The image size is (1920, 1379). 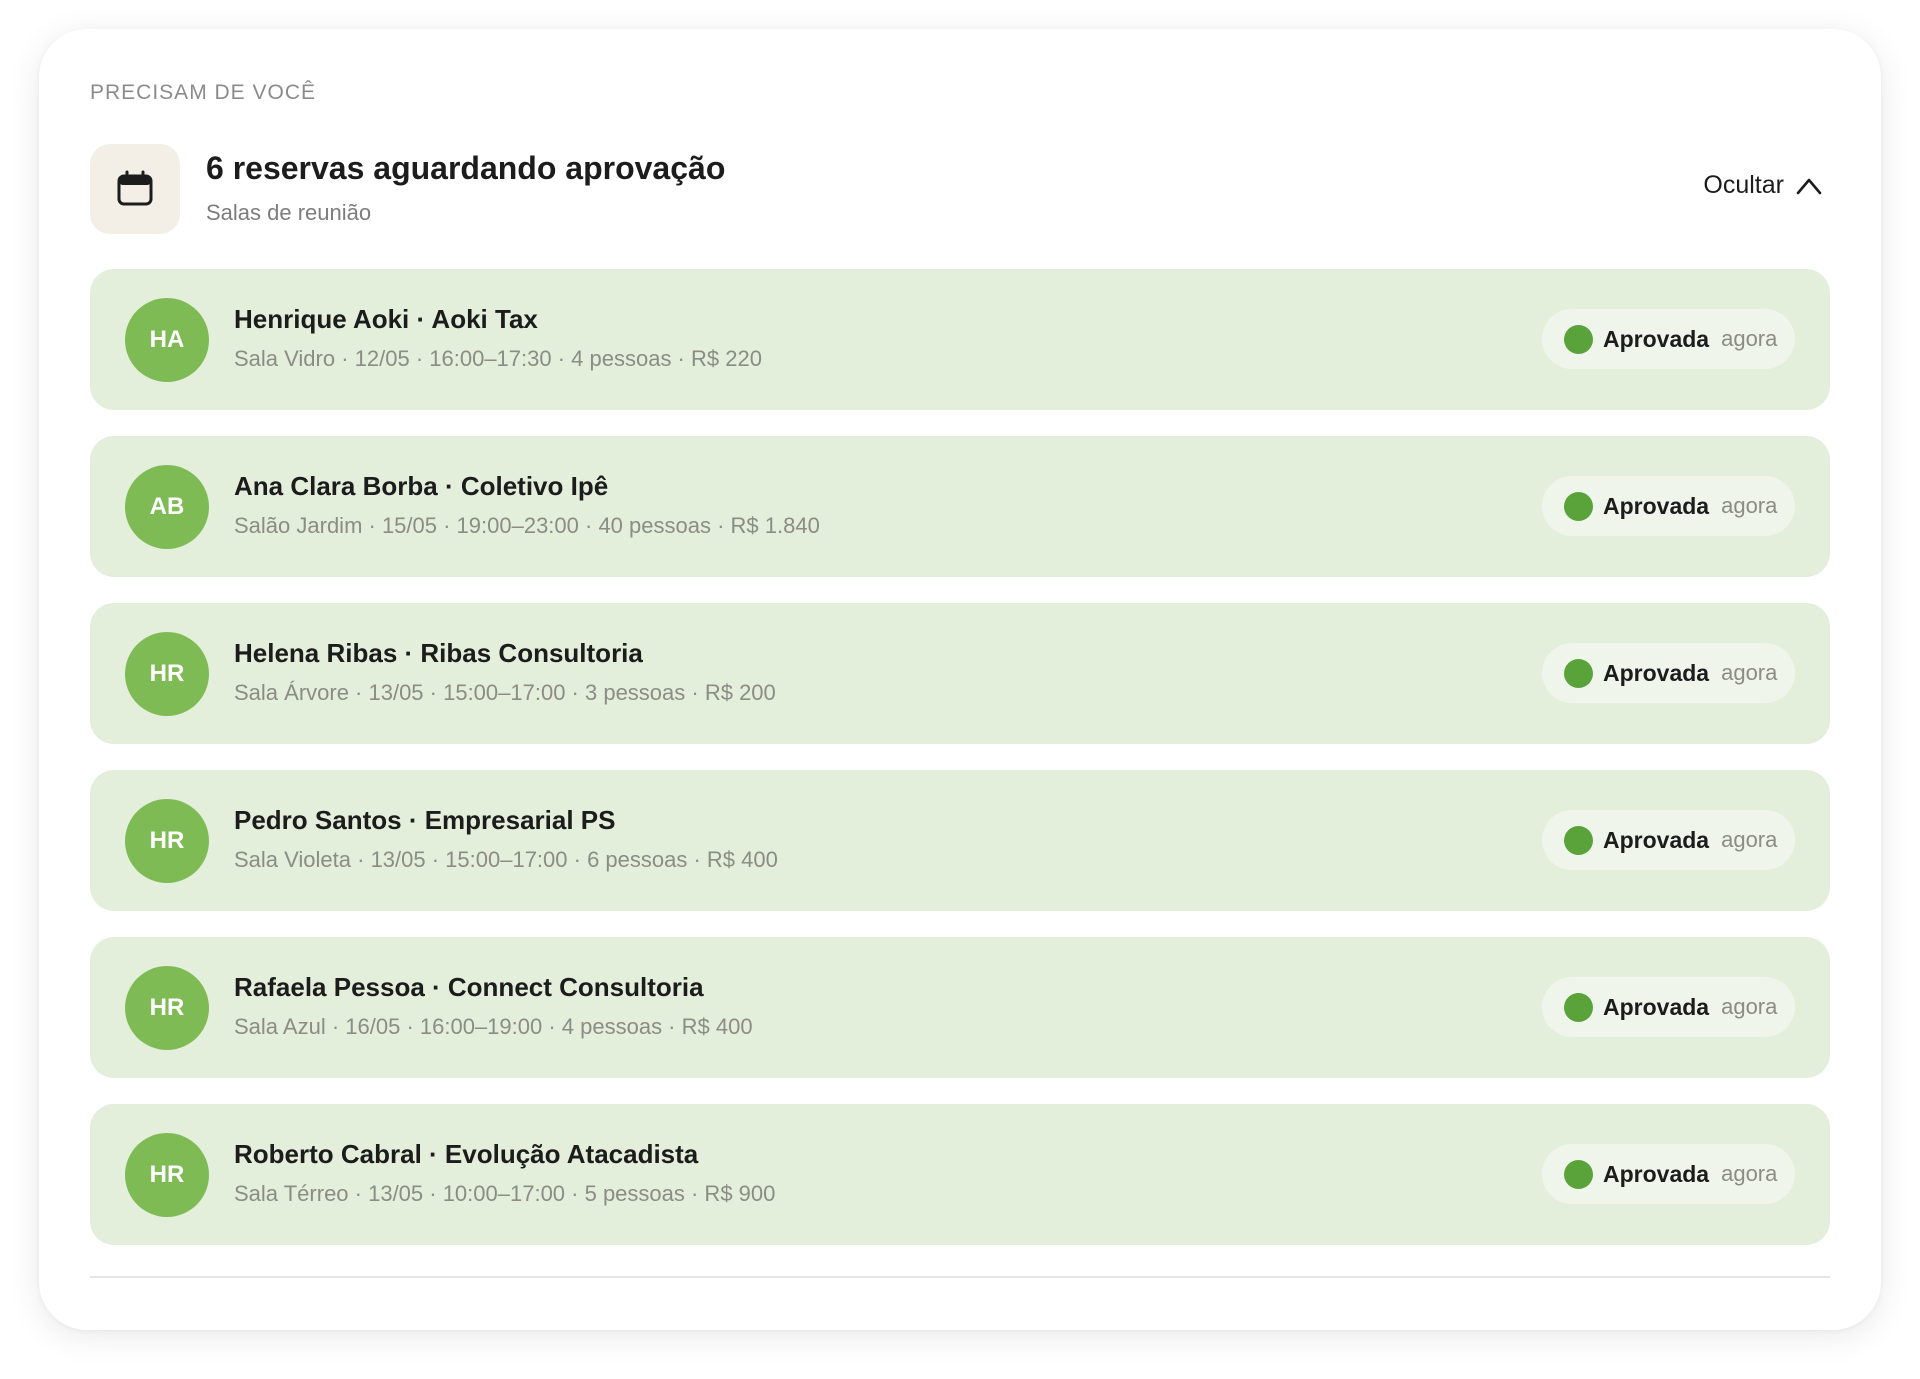 What do you see at coordinates (466, 168) in the screenshot?
I see `section-title: 6 reservas aguardando aprovação` at bounding box center [466, 168].